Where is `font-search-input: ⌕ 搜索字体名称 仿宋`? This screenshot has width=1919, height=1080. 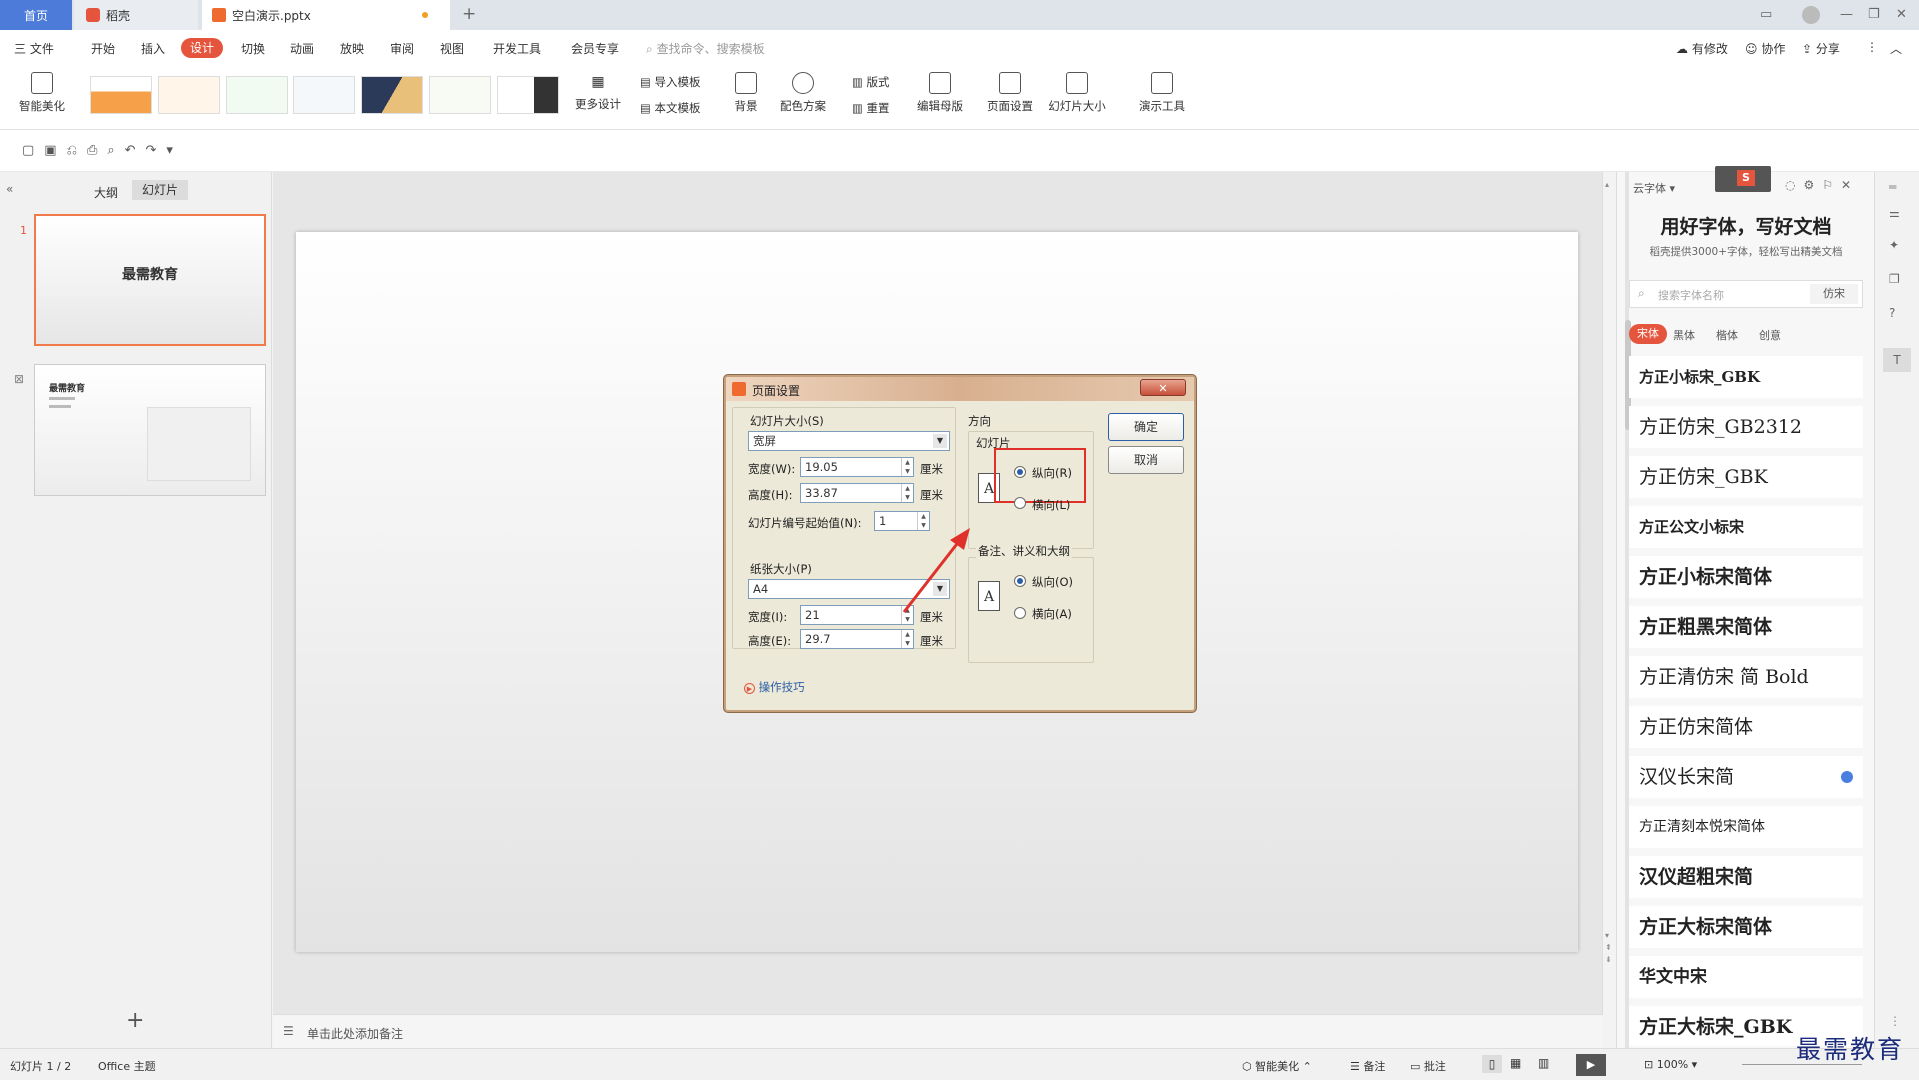
font-search-input: ⌕ 搜索字体名称 仿宋 is located at coordinates (1746, 294).